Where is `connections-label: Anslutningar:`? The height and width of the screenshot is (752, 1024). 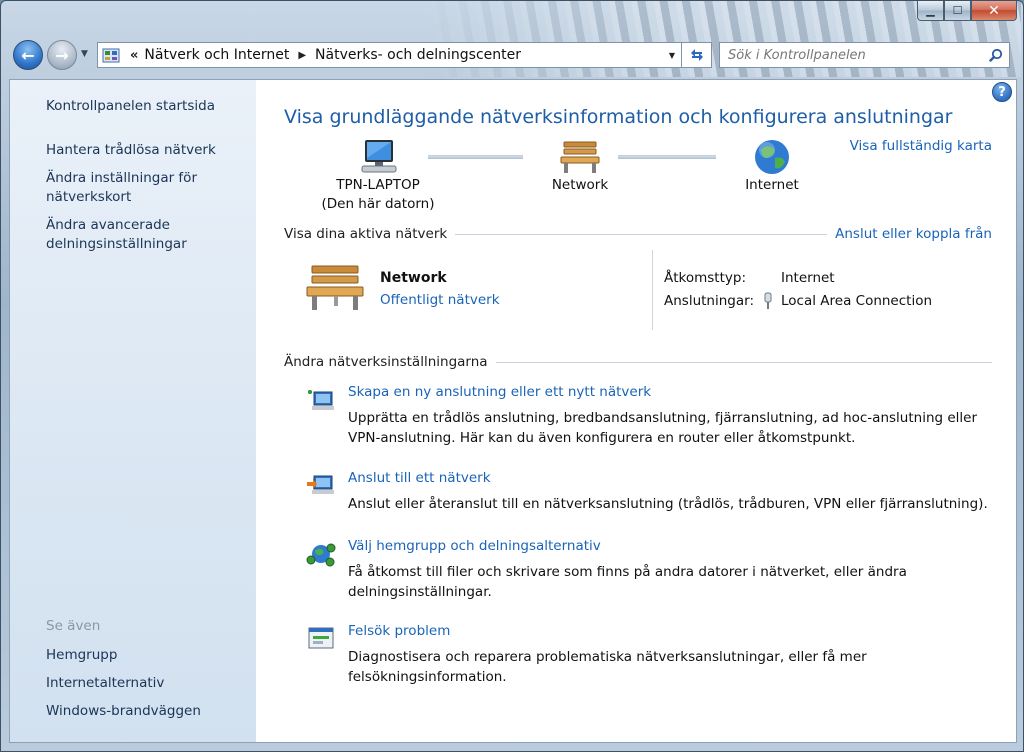
connections-label: Anslutningar: is located at coordinates (709, 301).